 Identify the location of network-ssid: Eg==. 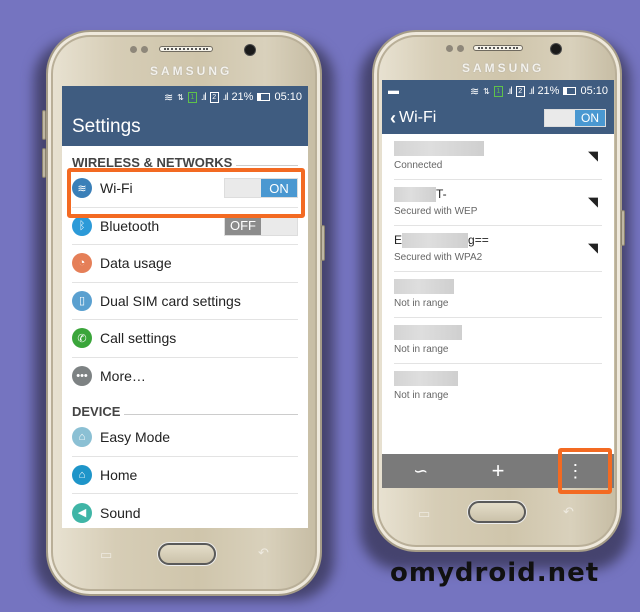
(441, 241).